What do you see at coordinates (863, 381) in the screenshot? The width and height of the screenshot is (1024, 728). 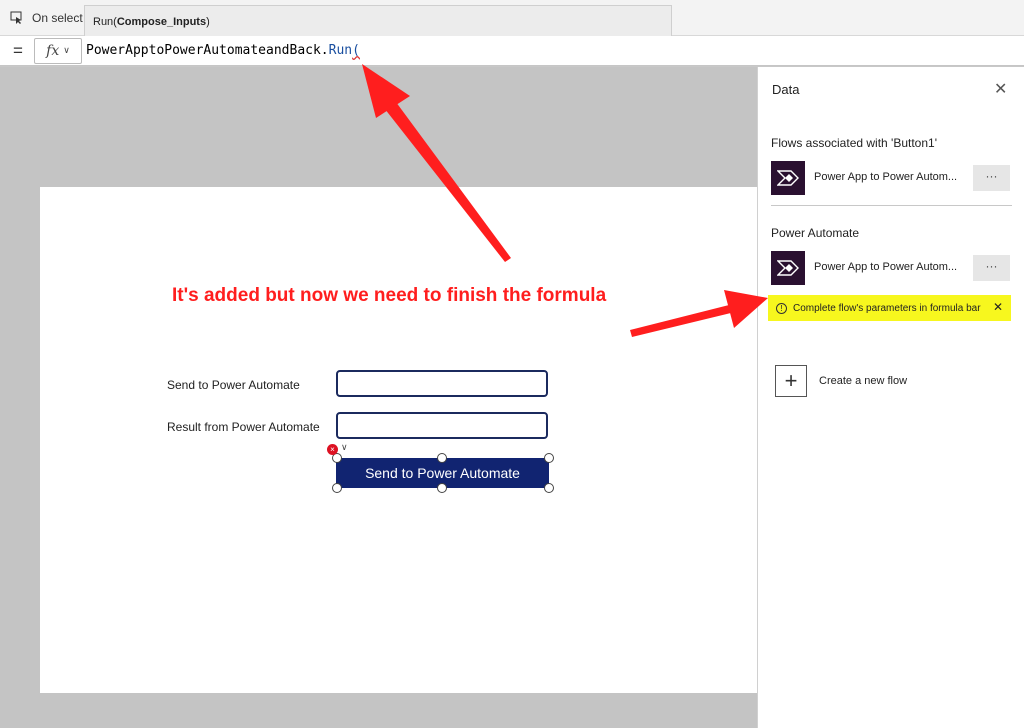 I see `create-flow-label: Create a new flow` at bounding box center [863, 381].